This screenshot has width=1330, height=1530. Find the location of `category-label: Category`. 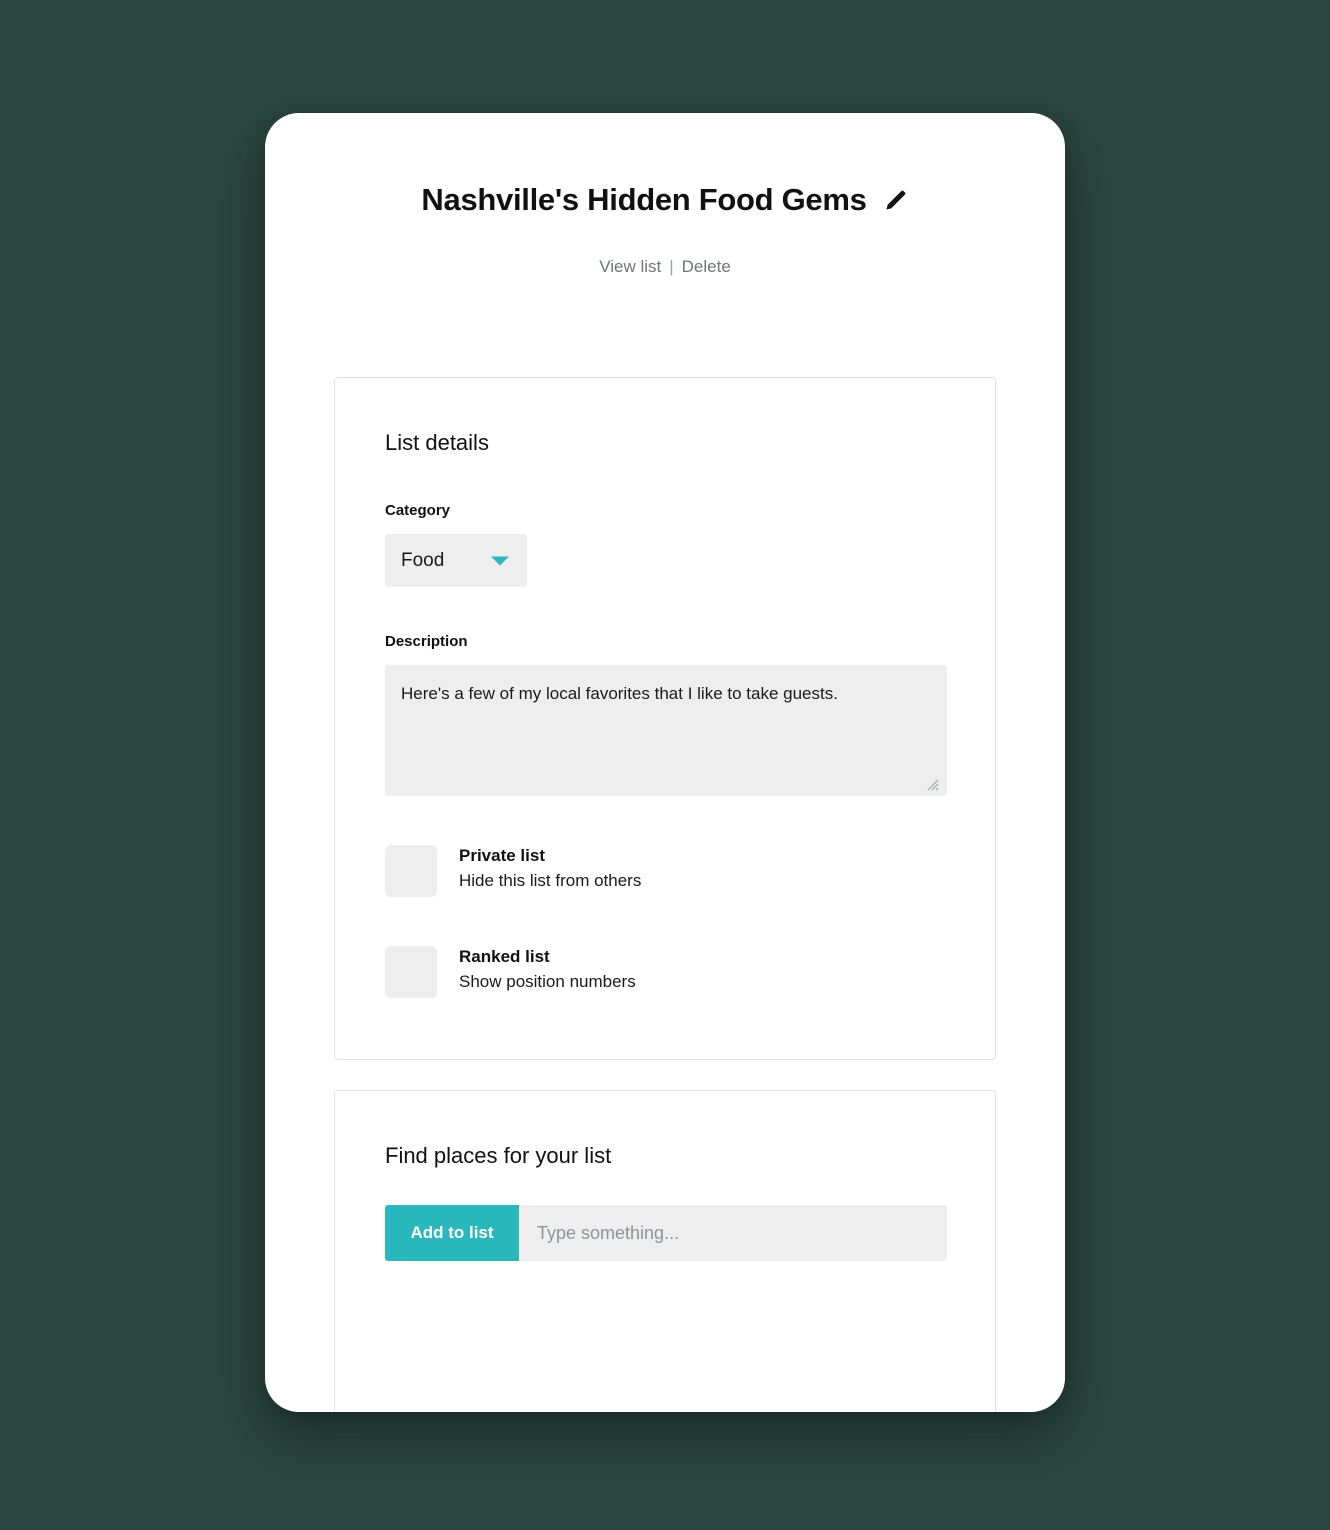

category-label: Category is located at coordinates (418, 511).